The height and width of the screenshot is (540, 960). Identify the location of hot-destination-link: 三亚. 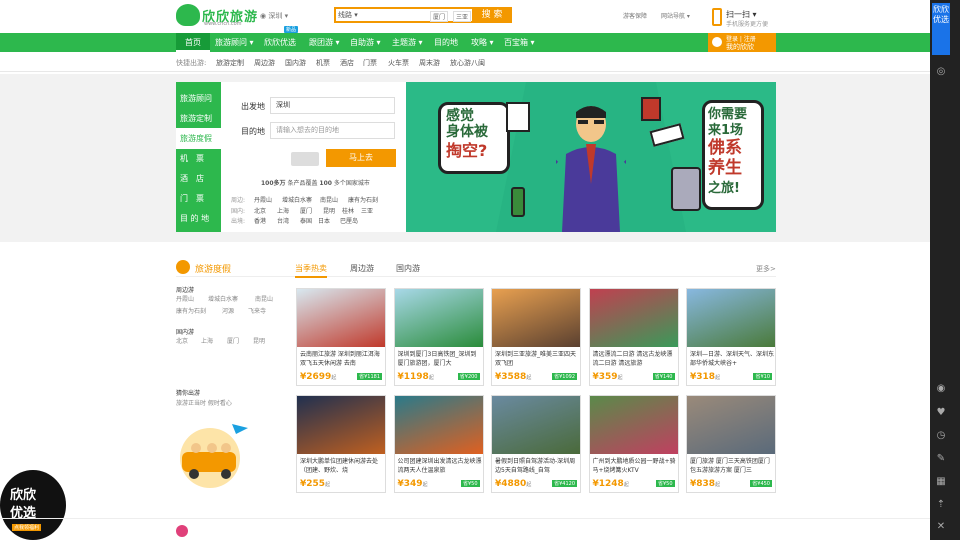
(367, 210).